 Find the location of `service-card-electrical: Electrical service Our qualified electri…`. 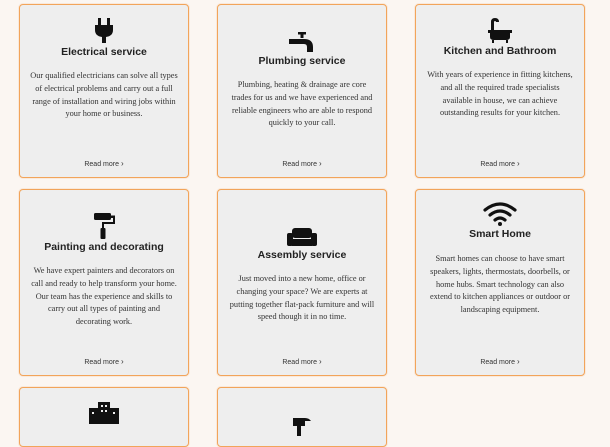

service-card-electrical: Electrical service Our qualified electri… is located at coordinates (104, 91).